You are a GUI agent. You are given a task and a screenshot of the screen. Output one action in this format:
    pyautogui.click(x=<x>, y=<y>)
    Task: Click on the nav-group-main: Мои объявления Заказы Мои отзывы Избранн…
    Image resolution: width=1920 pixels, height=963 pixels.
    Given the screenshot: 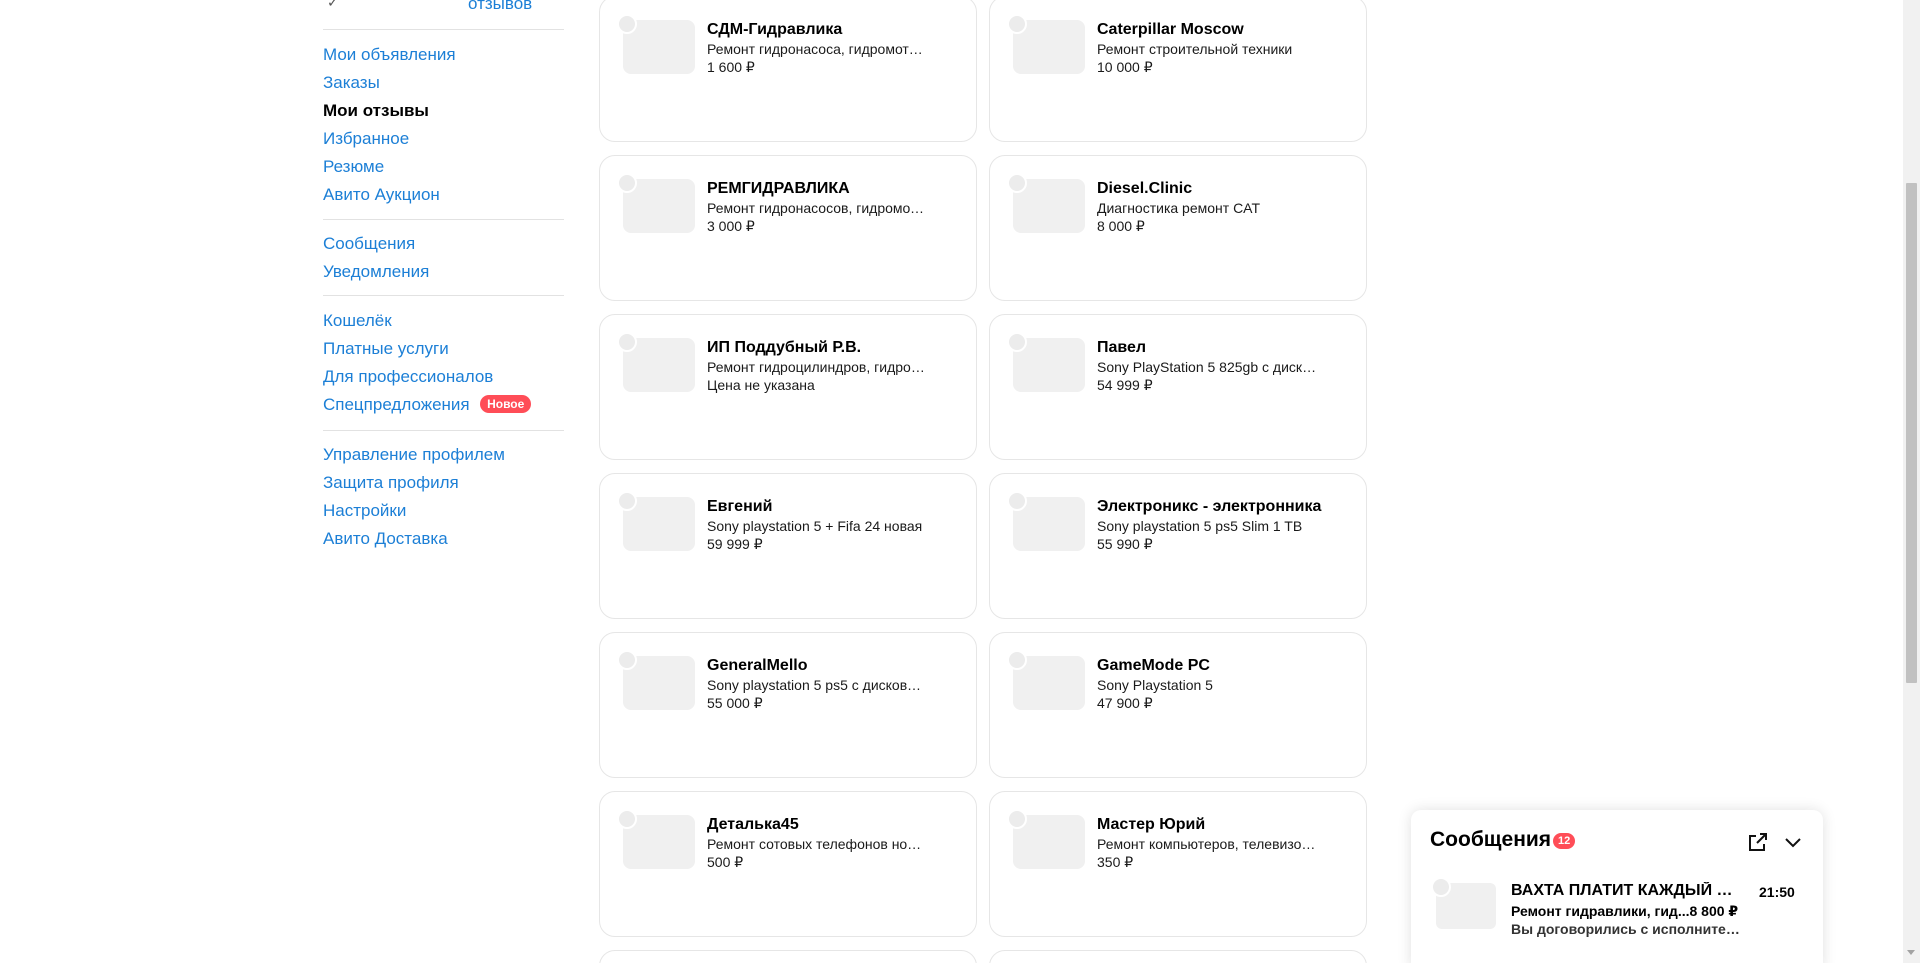 What is the action you would take?
    pyautogui.click(x=443, y=125)
    